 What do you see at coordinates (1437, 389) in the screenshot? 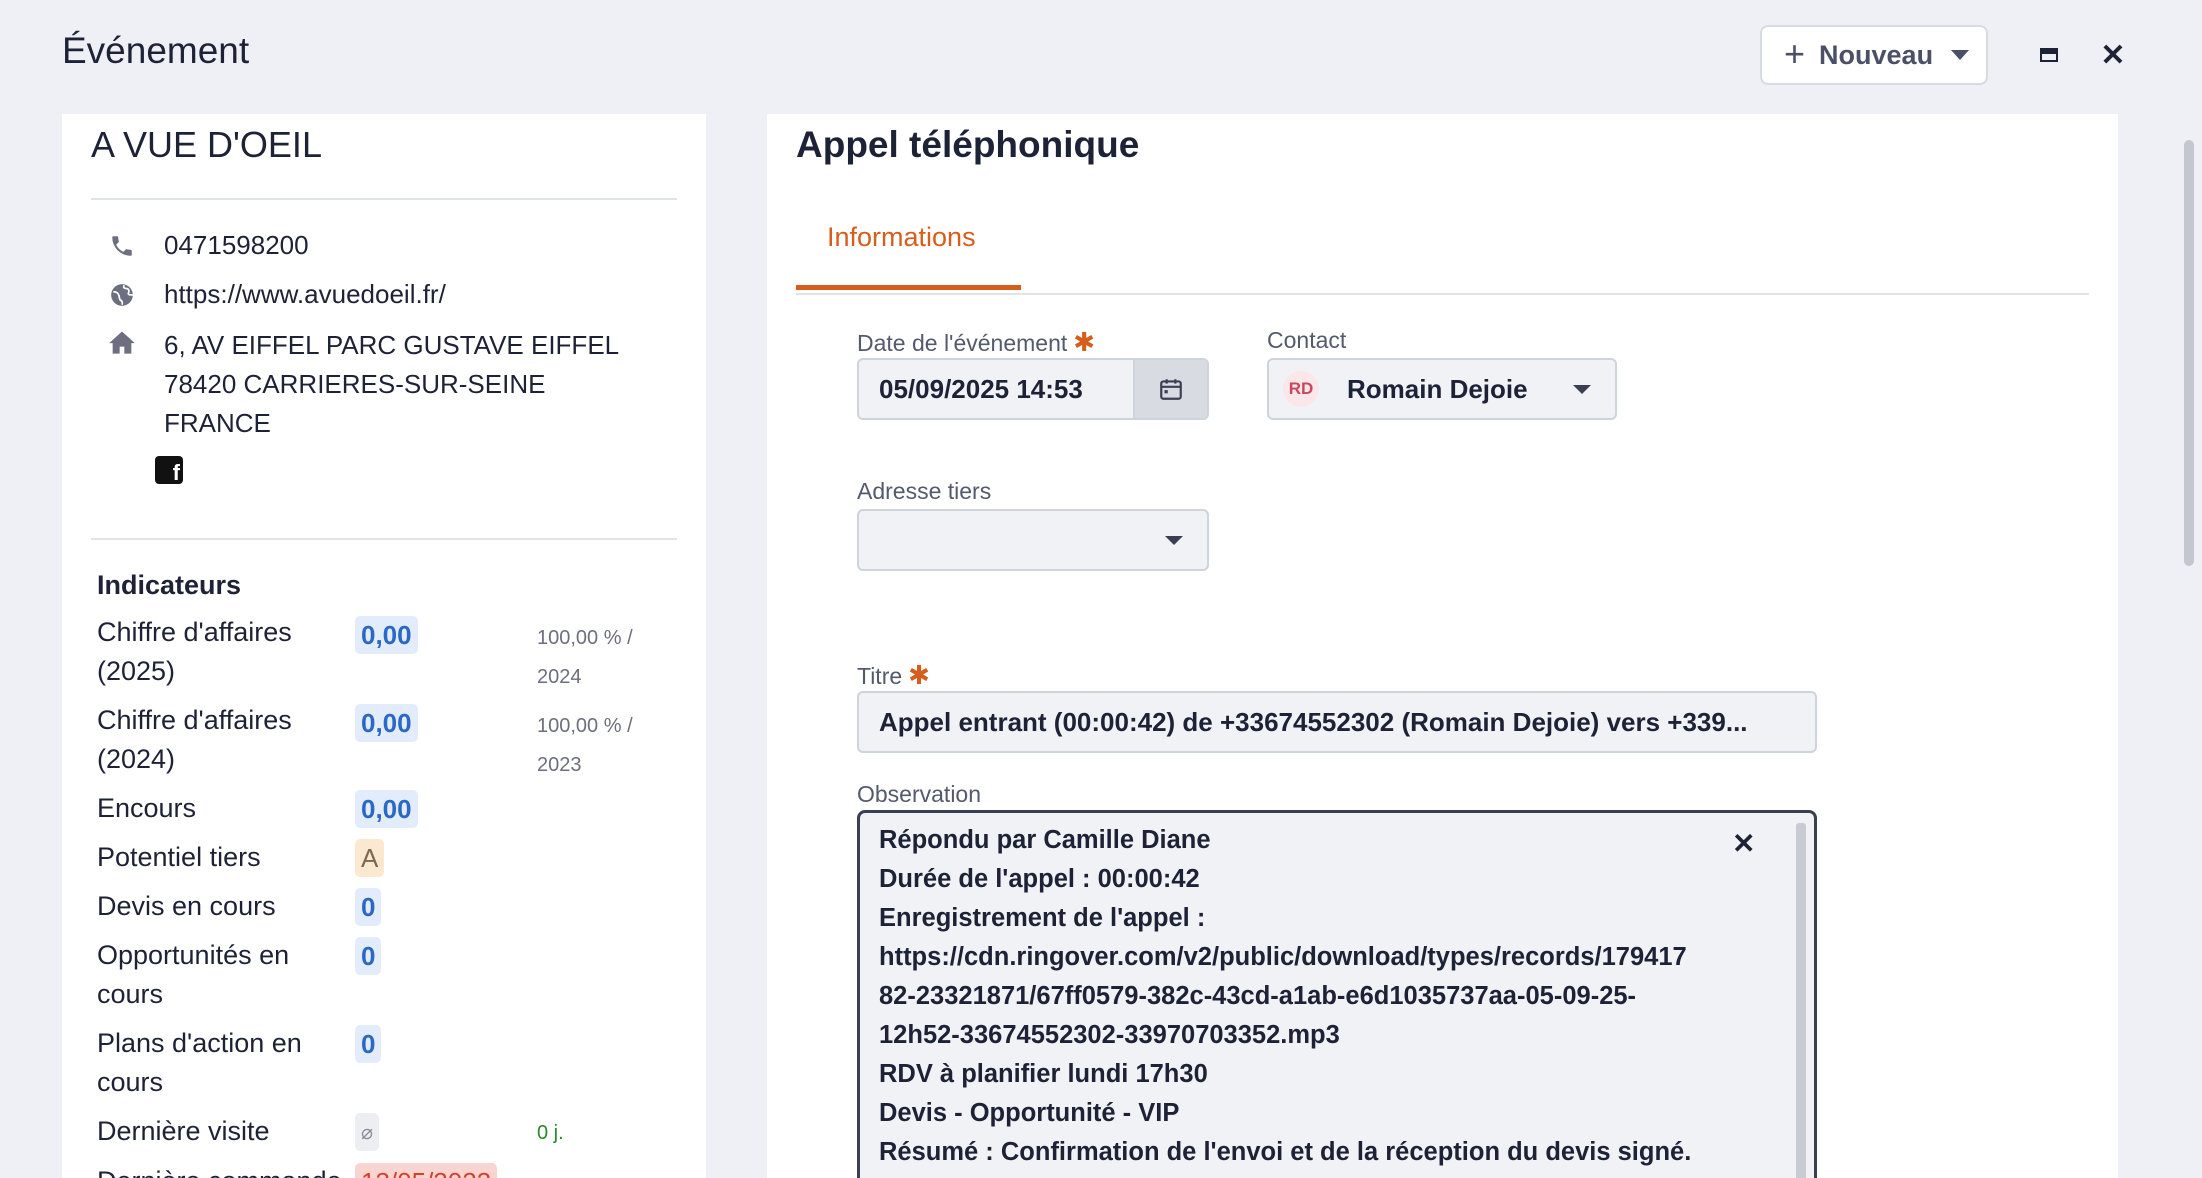
I see `contact-value: Romain Dejoie` at bounding box center [1437, 389].